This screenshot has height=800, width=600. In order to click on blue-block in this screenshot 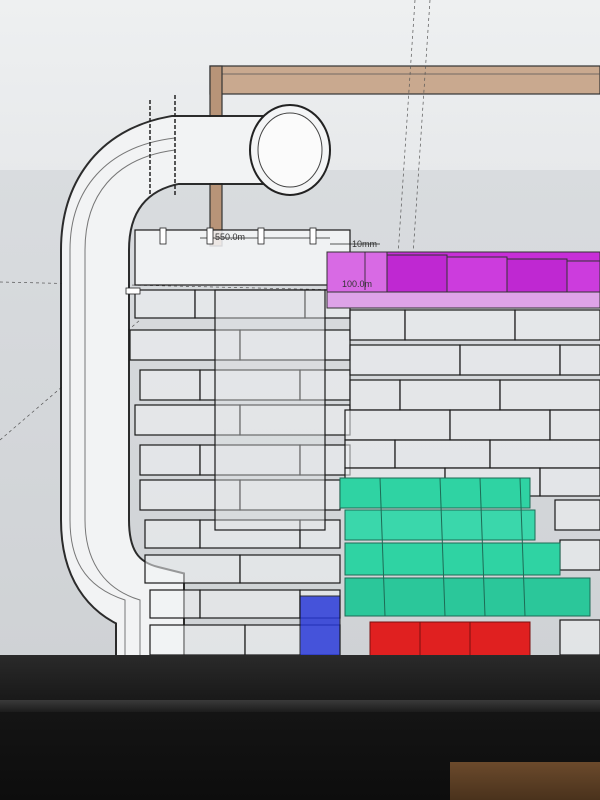, I will do `click(320, 627)`.